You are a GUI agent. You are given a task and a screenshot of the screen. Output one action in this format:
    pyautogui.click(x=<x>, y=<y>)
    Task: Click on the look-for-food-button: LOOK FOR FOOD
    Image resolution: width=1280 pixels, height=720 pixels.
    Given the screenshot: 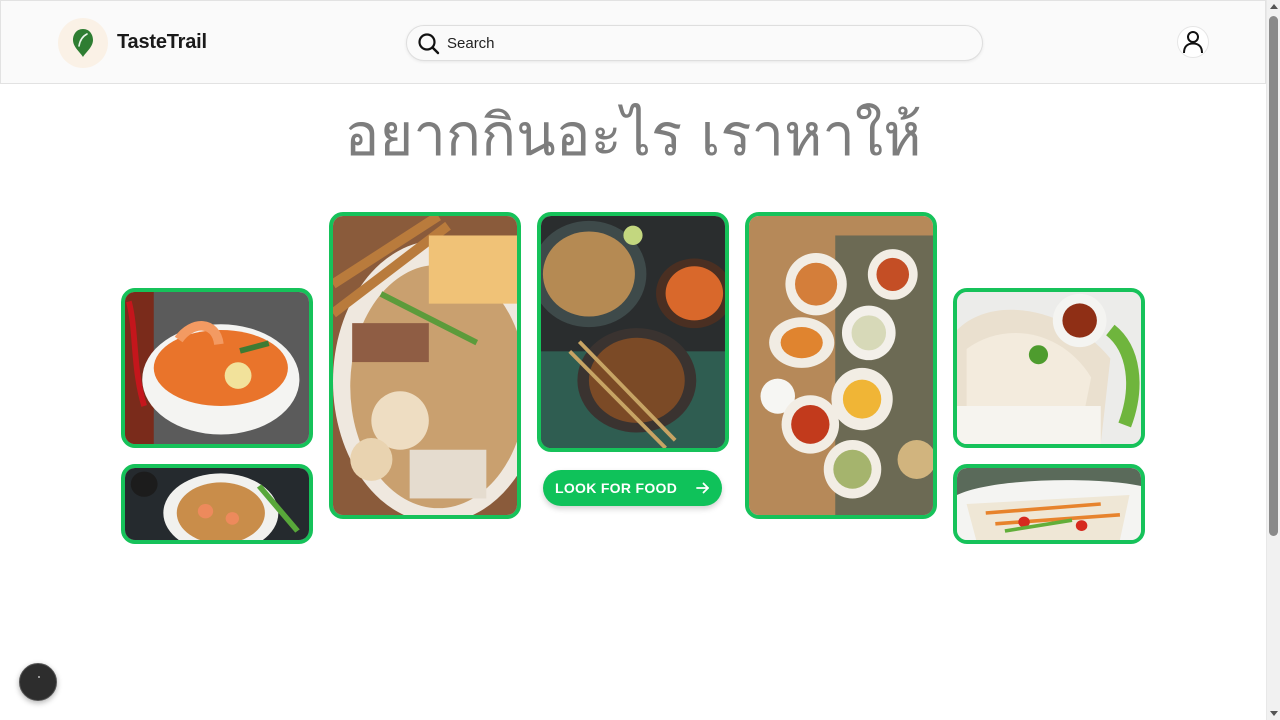 What is the action you would take?
    pyautogui.click(x=632, y=488)
    